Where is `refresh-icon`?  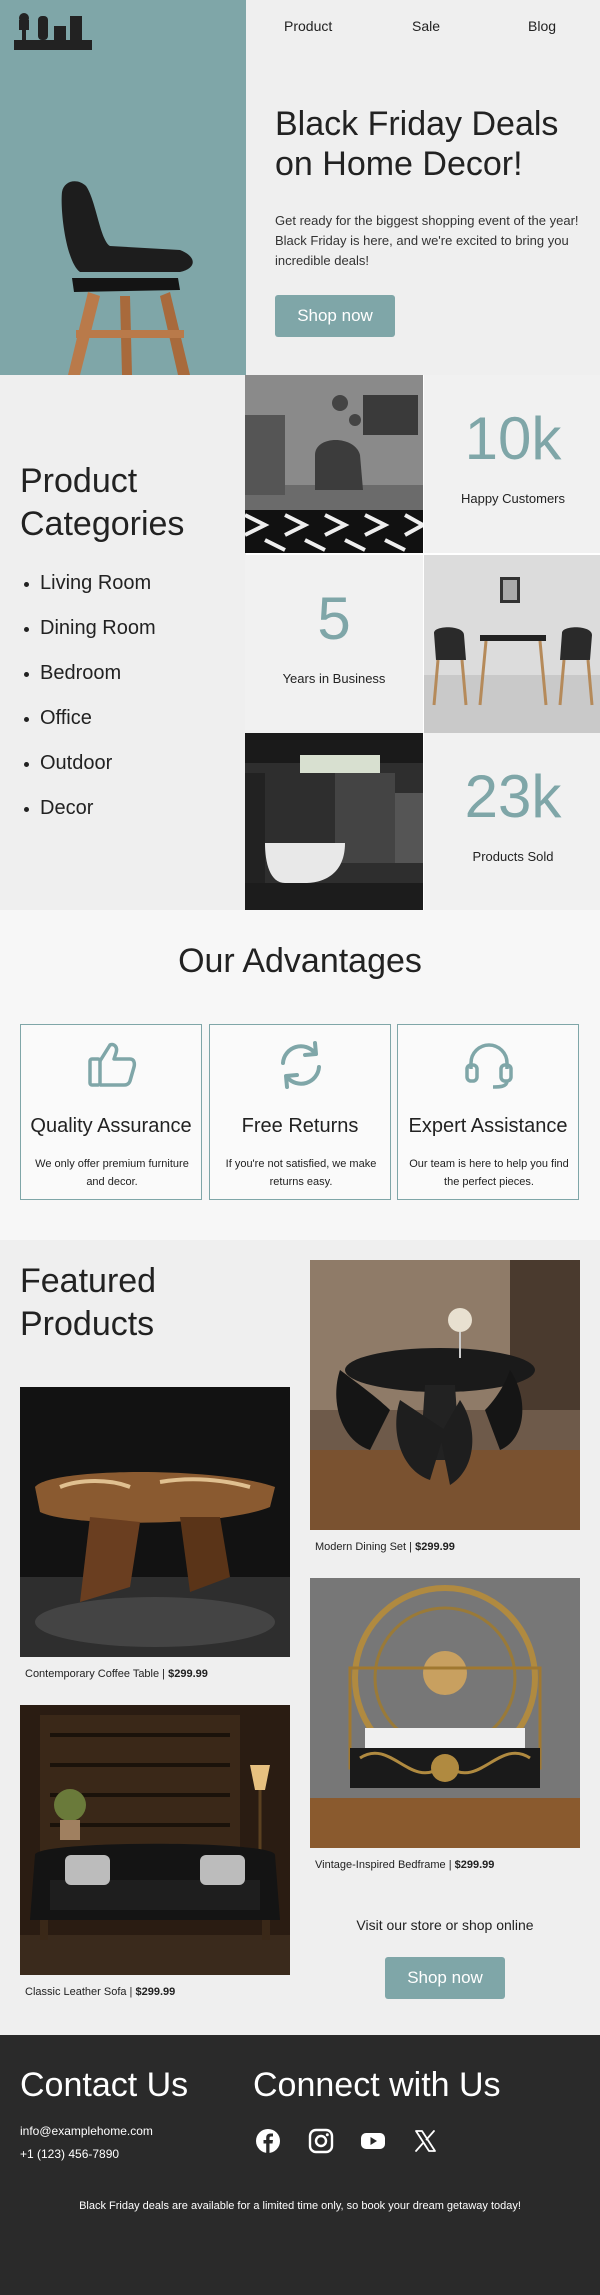 refresh-icon is located at coordinates (301, 1065).